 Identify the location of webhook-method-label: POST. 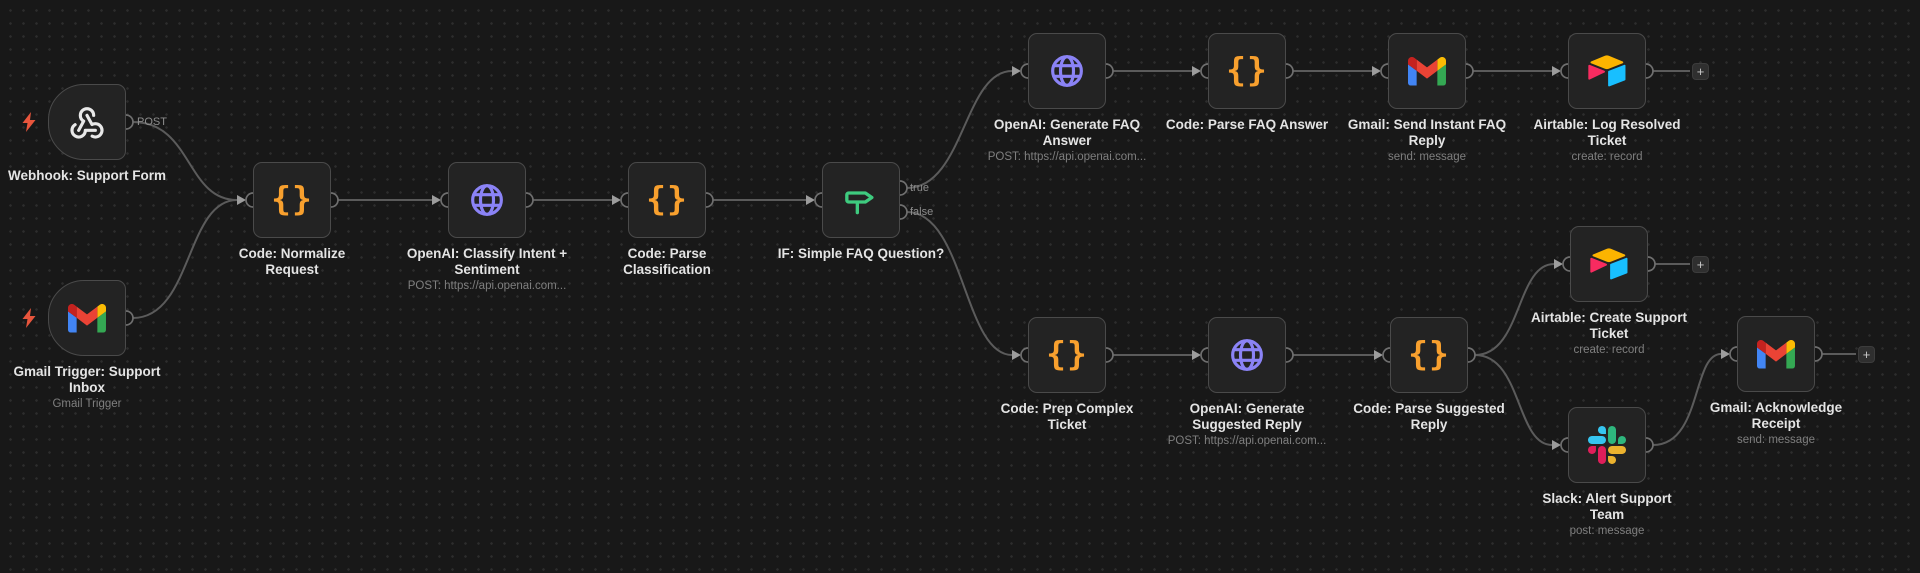
(152, 122).